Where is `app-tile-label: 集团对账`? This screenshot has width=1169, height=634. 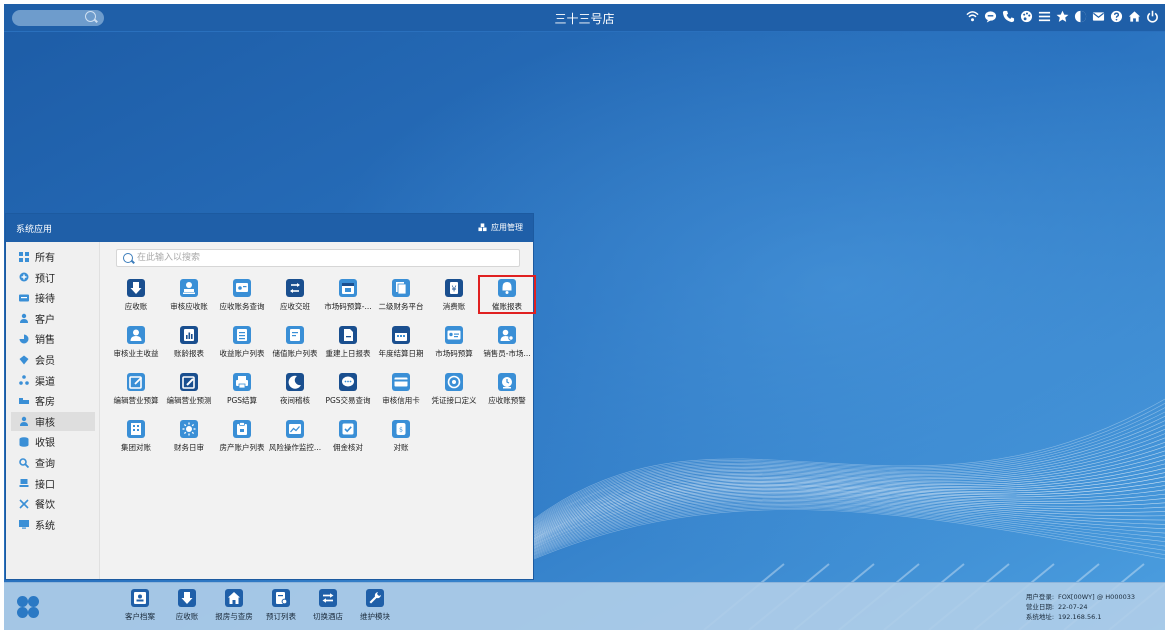 app-tile-label: 集团对账 is located at coordinates (136, 447).